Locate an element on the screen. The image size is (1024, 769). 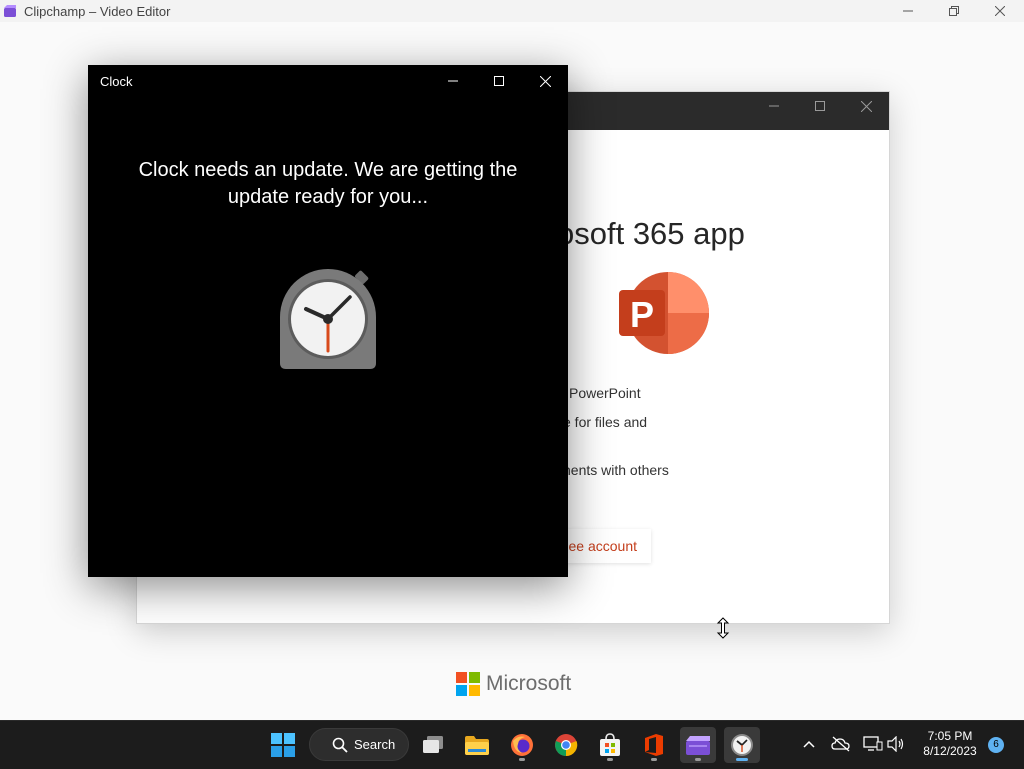
microsoft-store-button is located at coordinates (610, 745).